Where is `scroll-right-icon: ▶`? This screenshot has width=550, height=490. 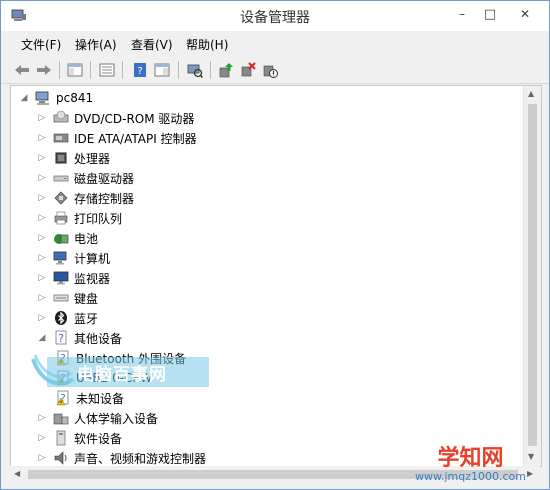
scroll-right-icon: ▶ is located at coordinates (530, 473).